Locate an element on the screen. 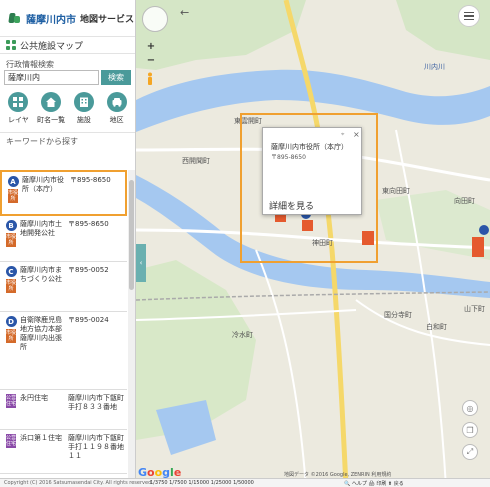 The image size is (490, 487). zoom-out-button: − is located at coordinates (151, 61).